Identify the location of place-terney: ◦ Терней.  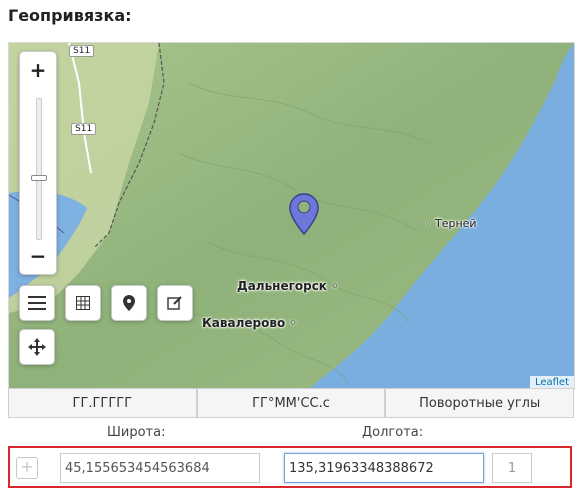
(451, 223).